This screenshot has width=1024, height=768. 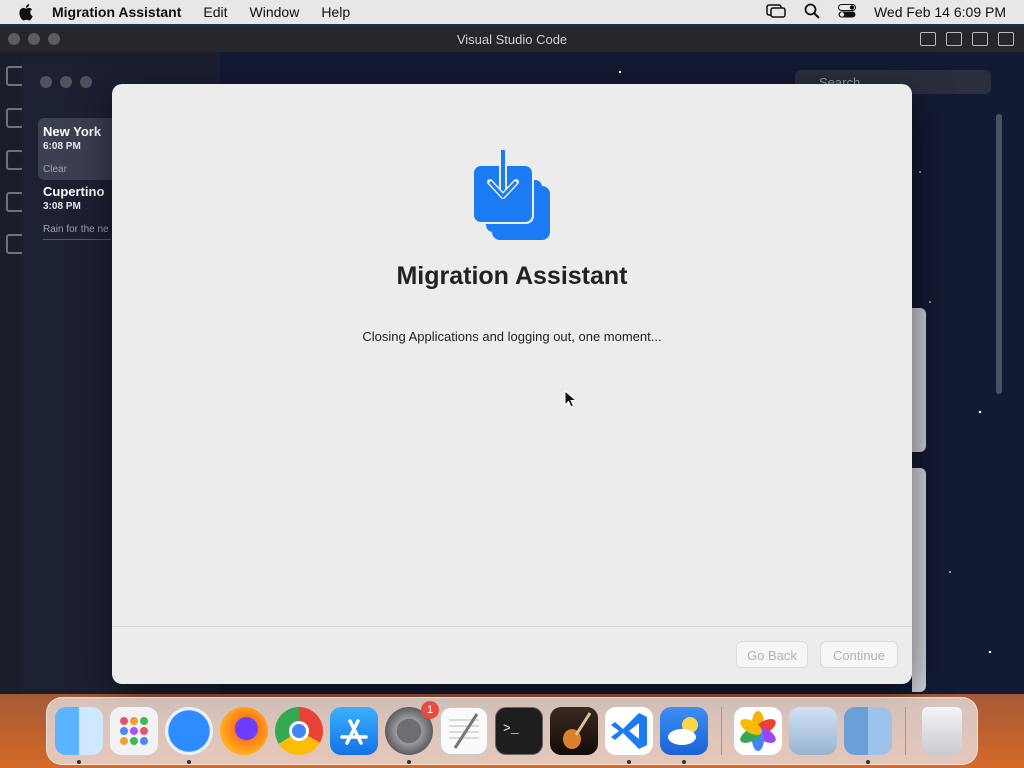 I want to click on control-center-icon, so click(x=846, y=12).